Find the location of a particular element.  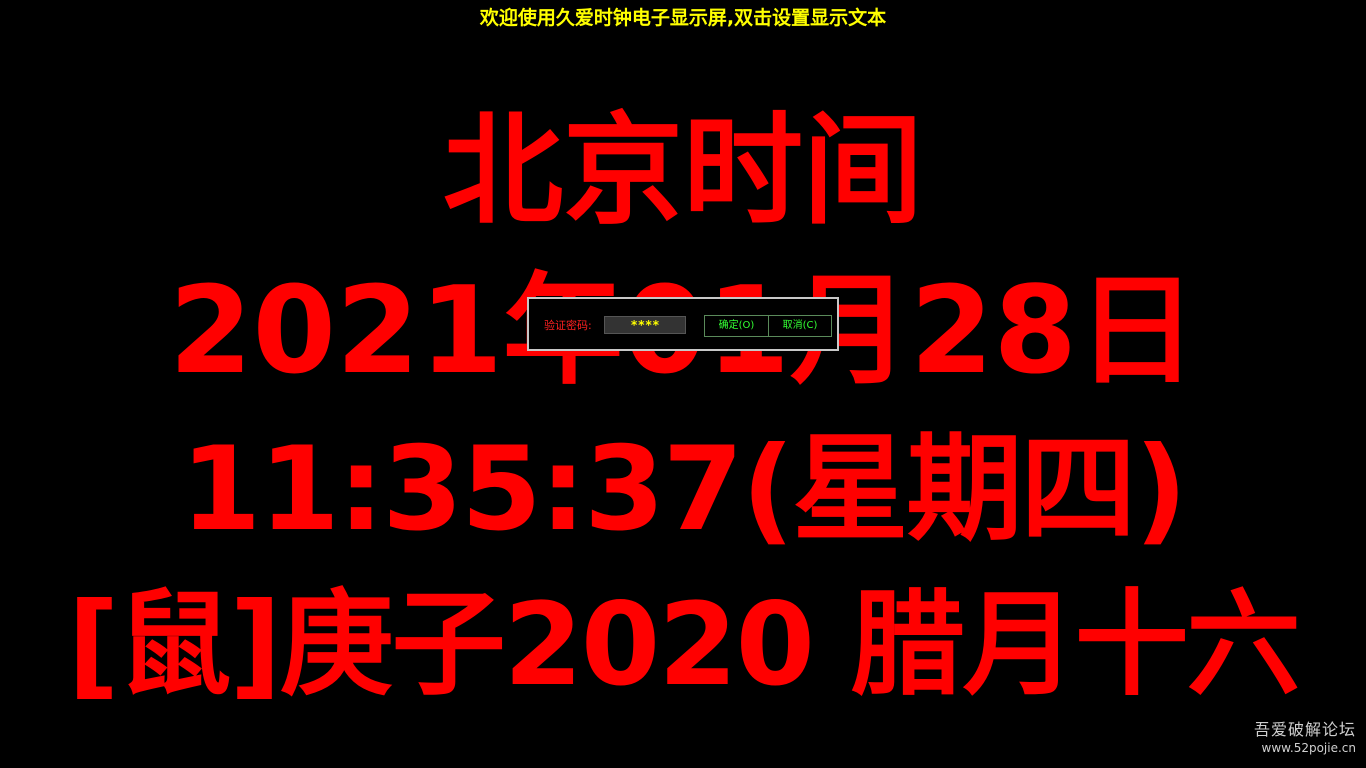

watermark-url: www.52pojie.cn is located at coordinates (1308, 748).